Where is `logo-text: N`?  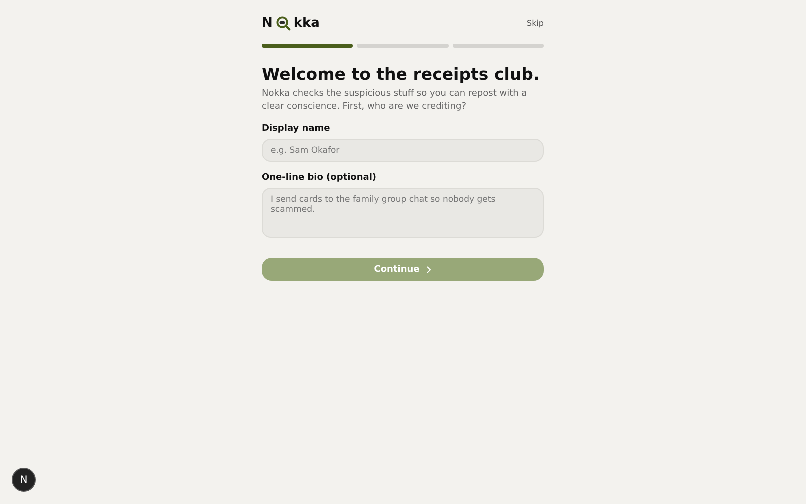 logo-text: N is located at coordinates (267, 23).